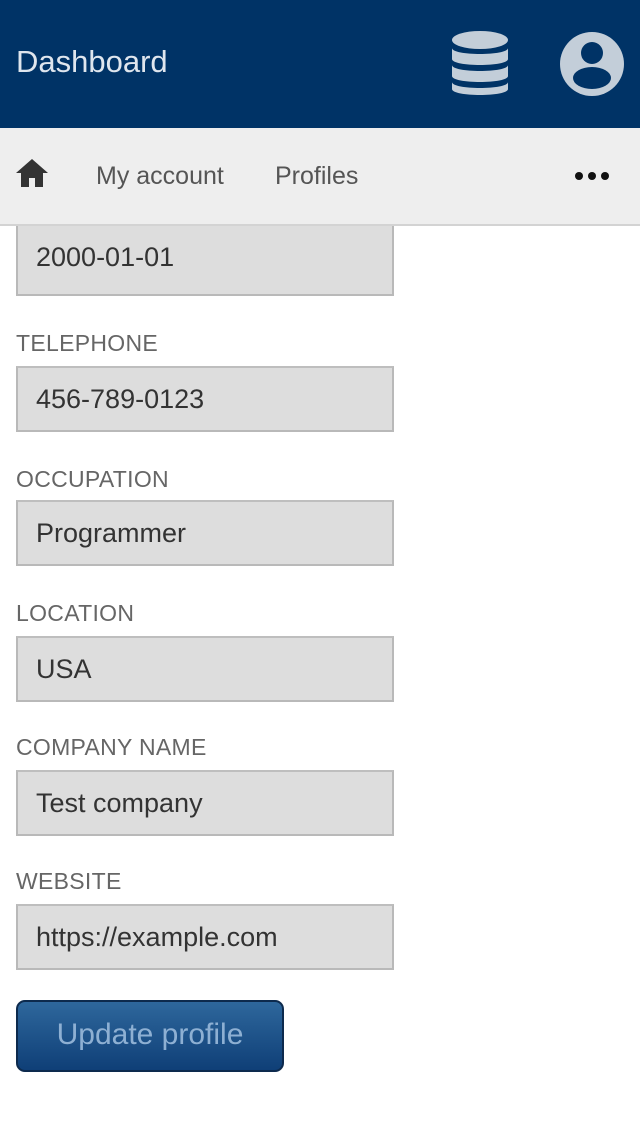 The height and width of the screenshot is (1136, 640). What do you see at coordinates (316, 176) in the screenshot?
I see `nav-profiles: Profiles` at bounding box center [316, 176].